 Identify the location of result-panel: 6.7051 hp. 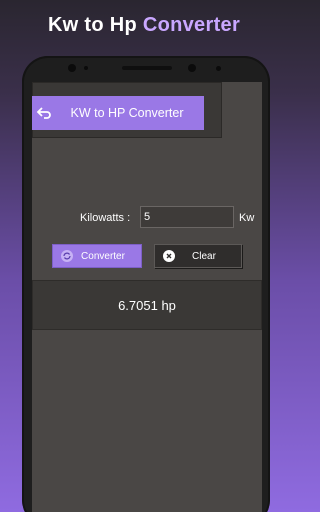
(147, 305).